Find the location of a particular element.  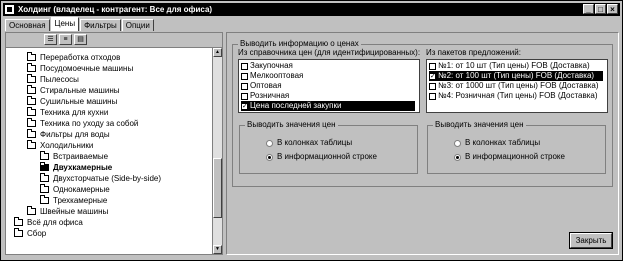

tree-node: Однокамерные is located at coordinates (75, 189).